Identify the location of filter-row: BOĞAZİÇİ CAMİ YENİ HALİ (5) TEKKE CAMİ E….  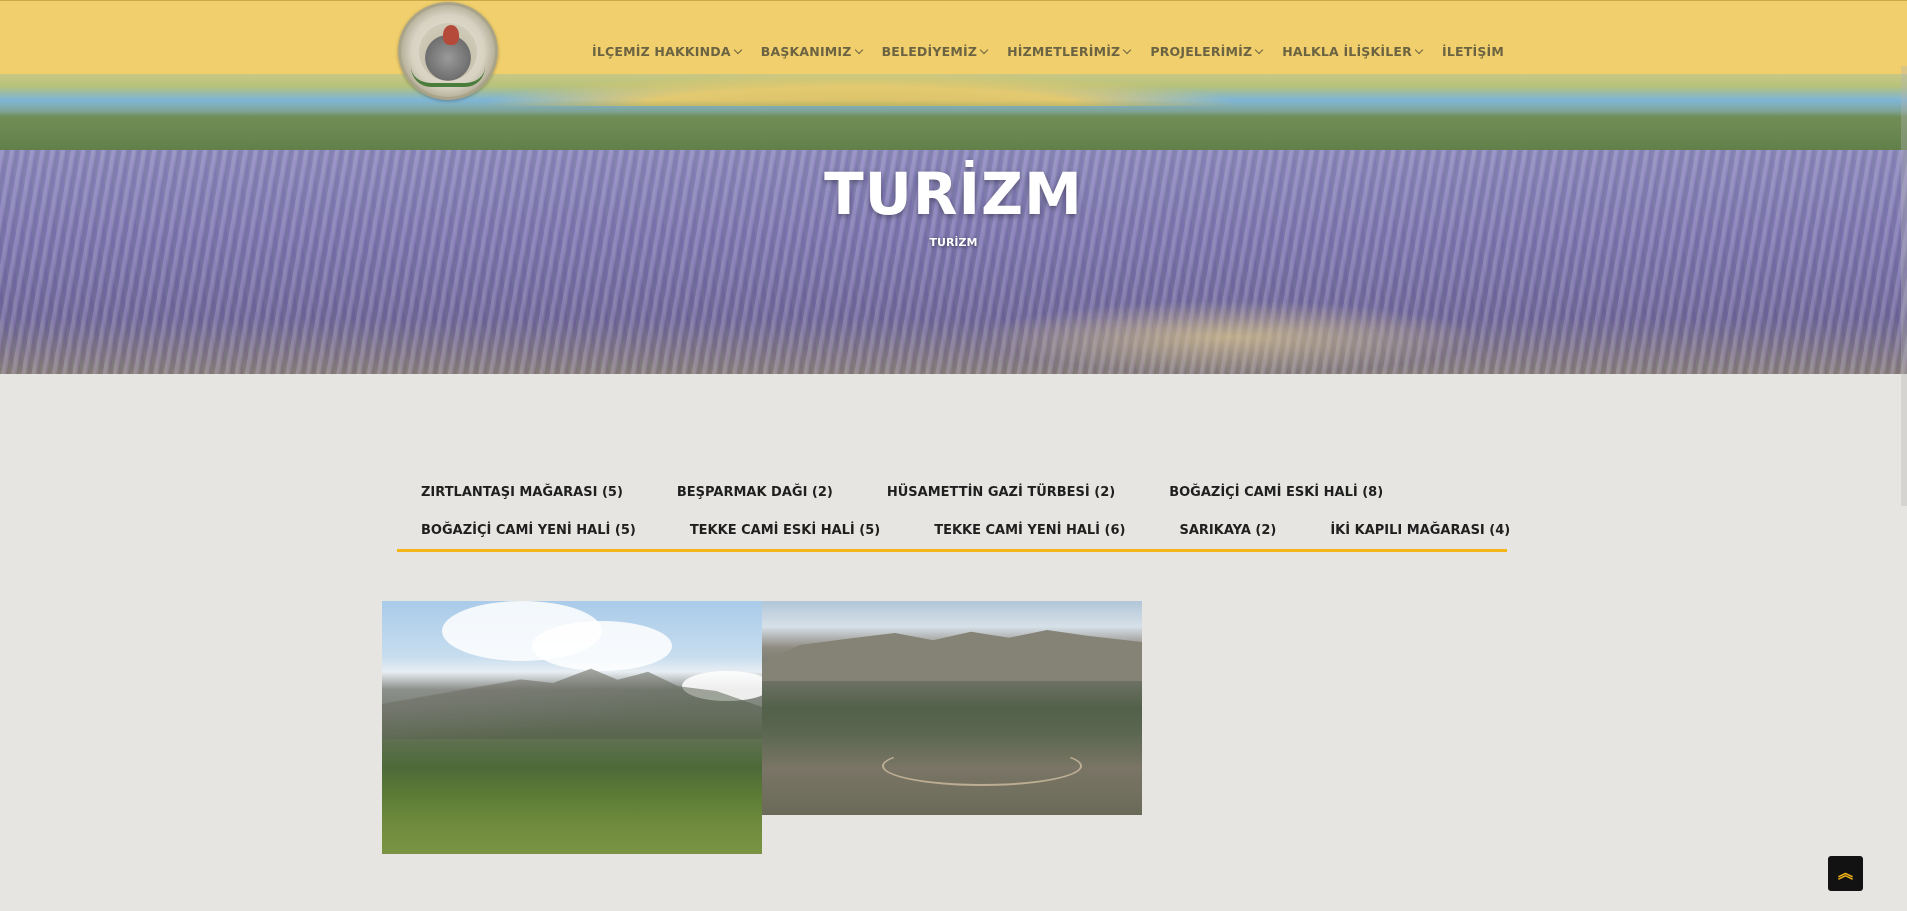
(953, 530).